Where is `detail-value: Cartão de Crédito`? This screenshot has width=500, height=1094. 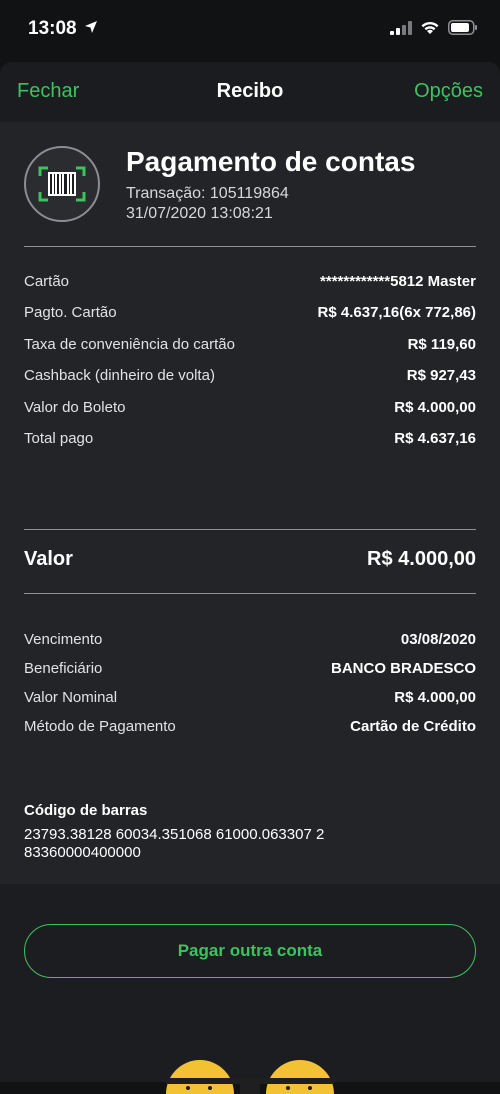 detail-value: Cartão de Crédito is located at coordinates (413, 726).